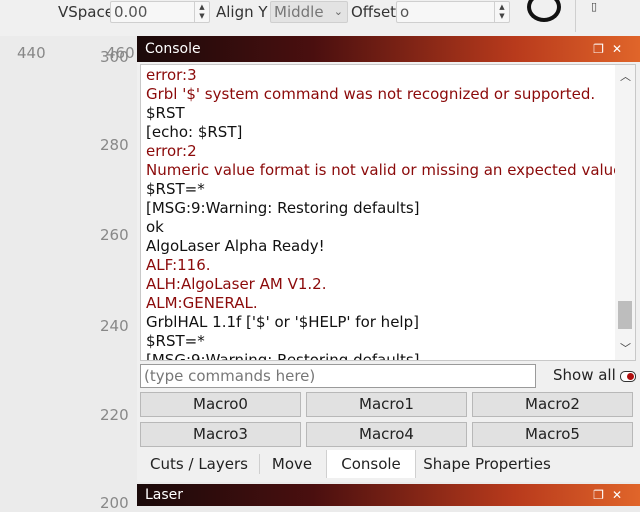 This screenshot has height=512, width=640. I want to click on tab-cuts-layers: Cuts / Layers, so click(199, 464).